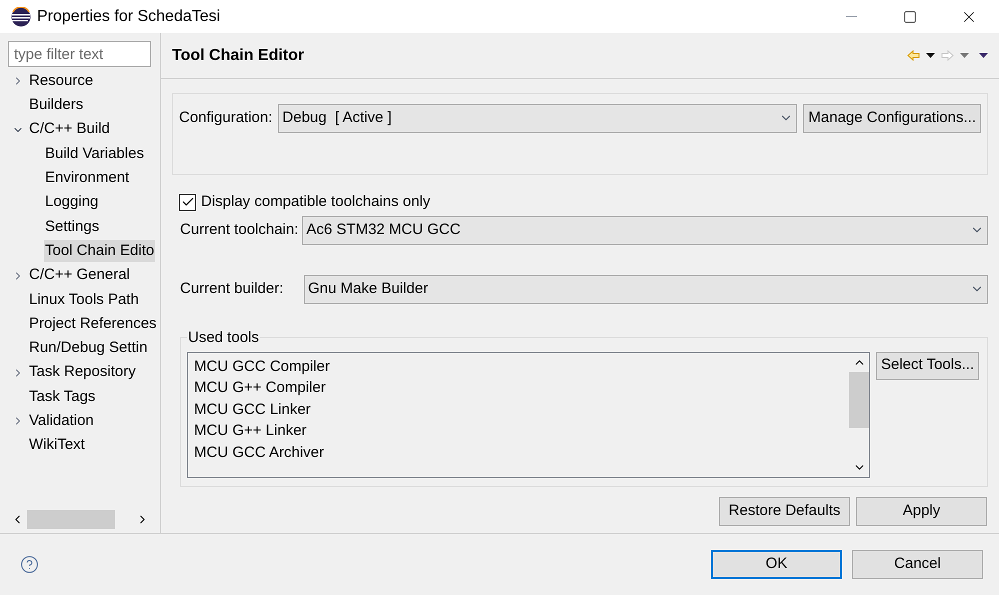  I want to click on tree-item: Project References, so click(93, 324).